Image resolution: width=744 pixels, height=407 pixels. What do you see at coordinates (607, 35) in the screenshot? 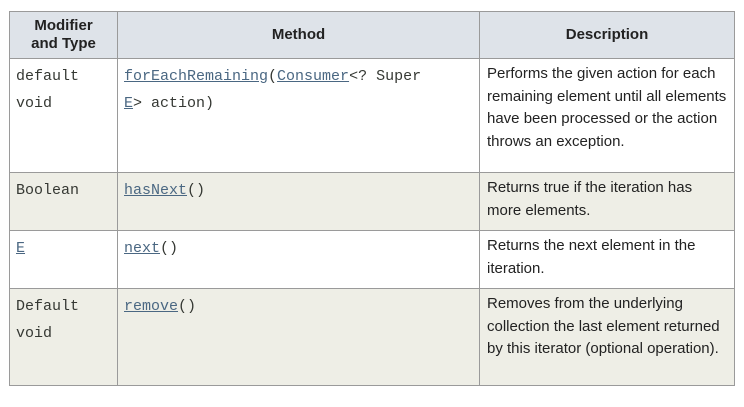
I see `description-header: Description` at bounding box center [607, 35].